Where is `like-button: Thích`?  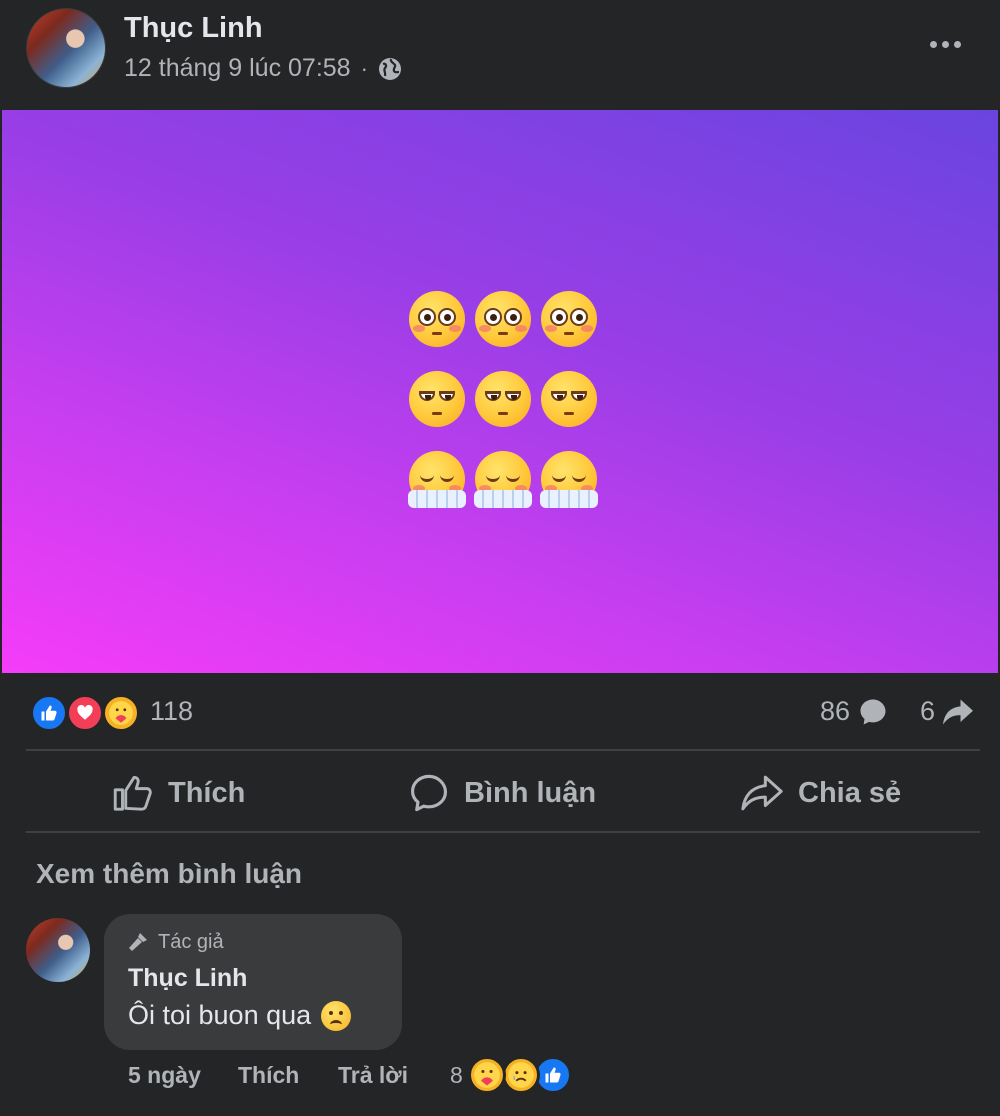
like-button: Thích is located at coordinates (178, 793).